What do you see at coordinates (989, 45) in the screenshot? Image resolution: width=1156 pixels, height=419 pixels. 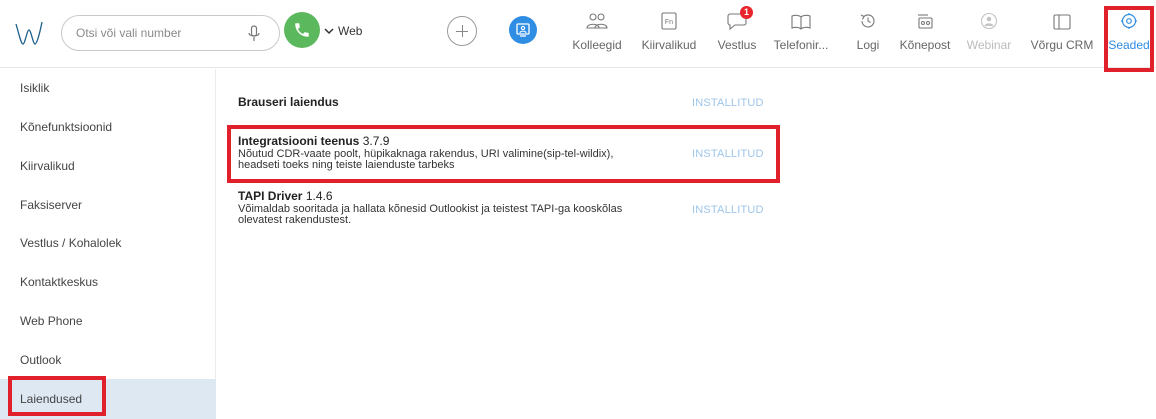 I see `nav-label: Webinar` at bounding box center [989, 45].